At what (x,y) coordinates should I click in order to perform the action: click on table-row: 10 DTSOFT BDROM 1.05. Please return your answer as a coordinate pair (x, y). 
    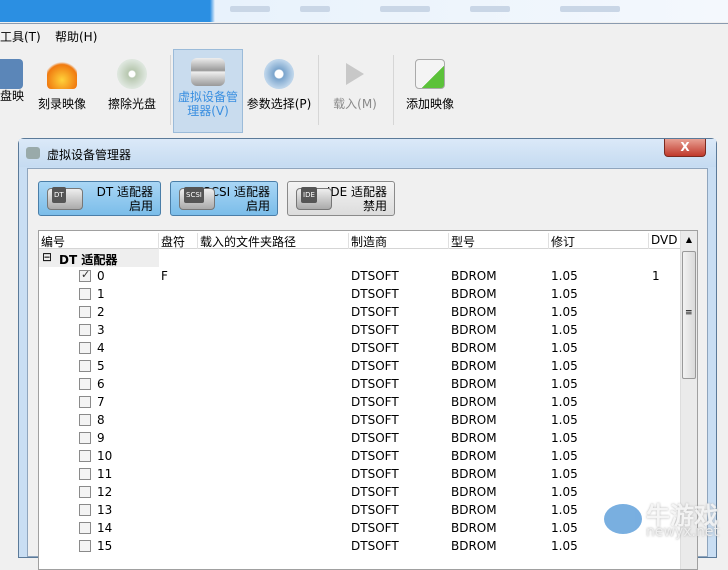
    Looking at the image, I should click on (360, 456).